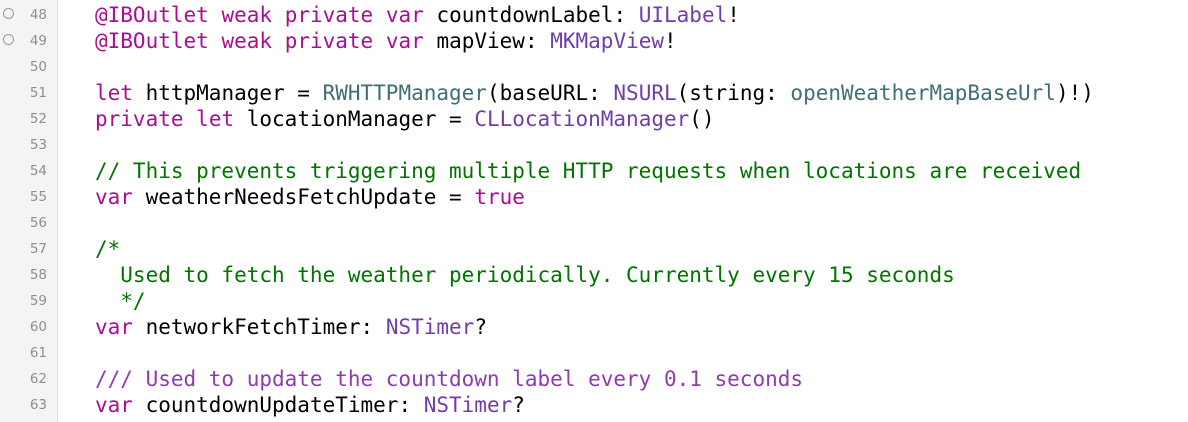 Image resolution: width=1188 pixels, height=422 pixels. I want to click on code-token-type: CLLocationManager, so click(582, 119).